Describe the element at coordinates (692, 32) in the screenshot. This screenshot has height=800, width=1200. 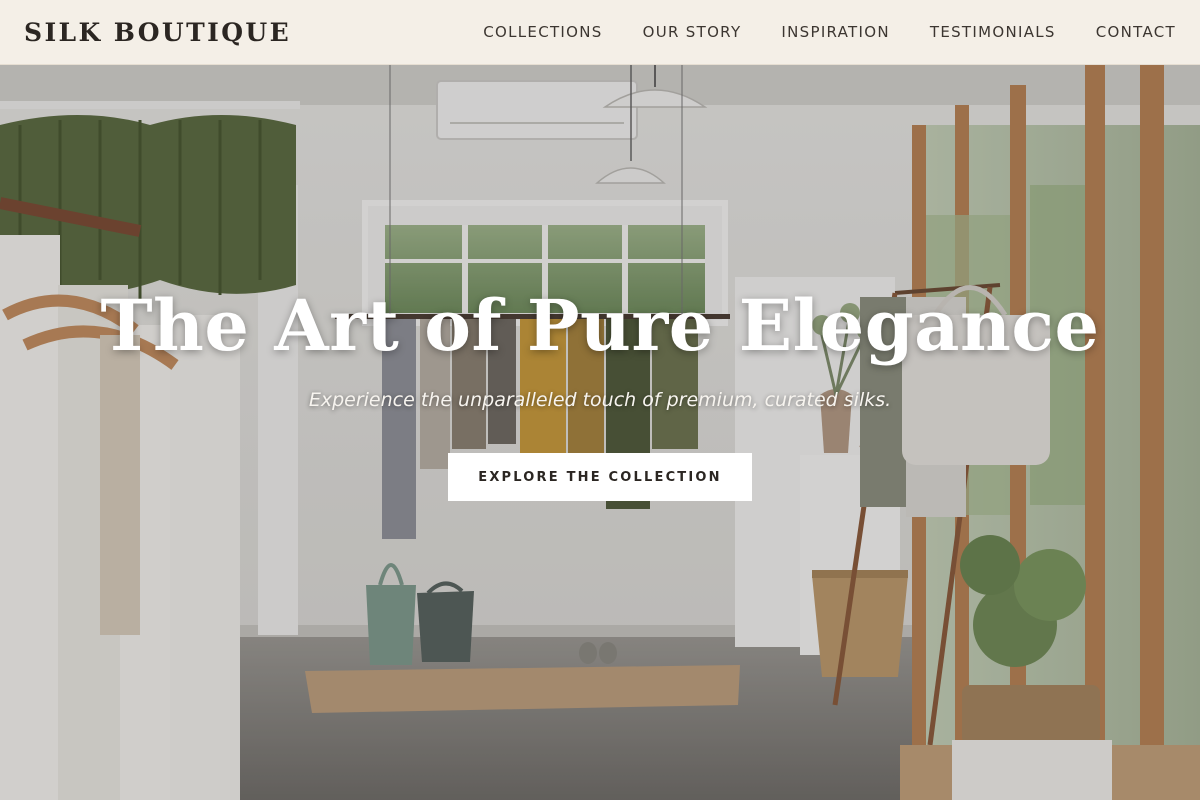
I see `nav-our-story: OUR STORY` at that location.